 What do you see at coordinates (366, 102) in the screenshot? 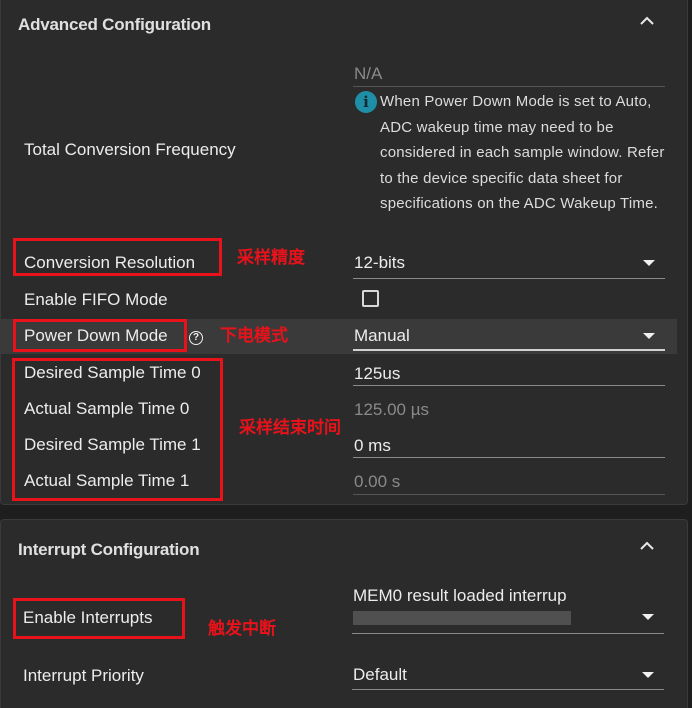
I see `info-icon: i` at bounding box center [366, 102].